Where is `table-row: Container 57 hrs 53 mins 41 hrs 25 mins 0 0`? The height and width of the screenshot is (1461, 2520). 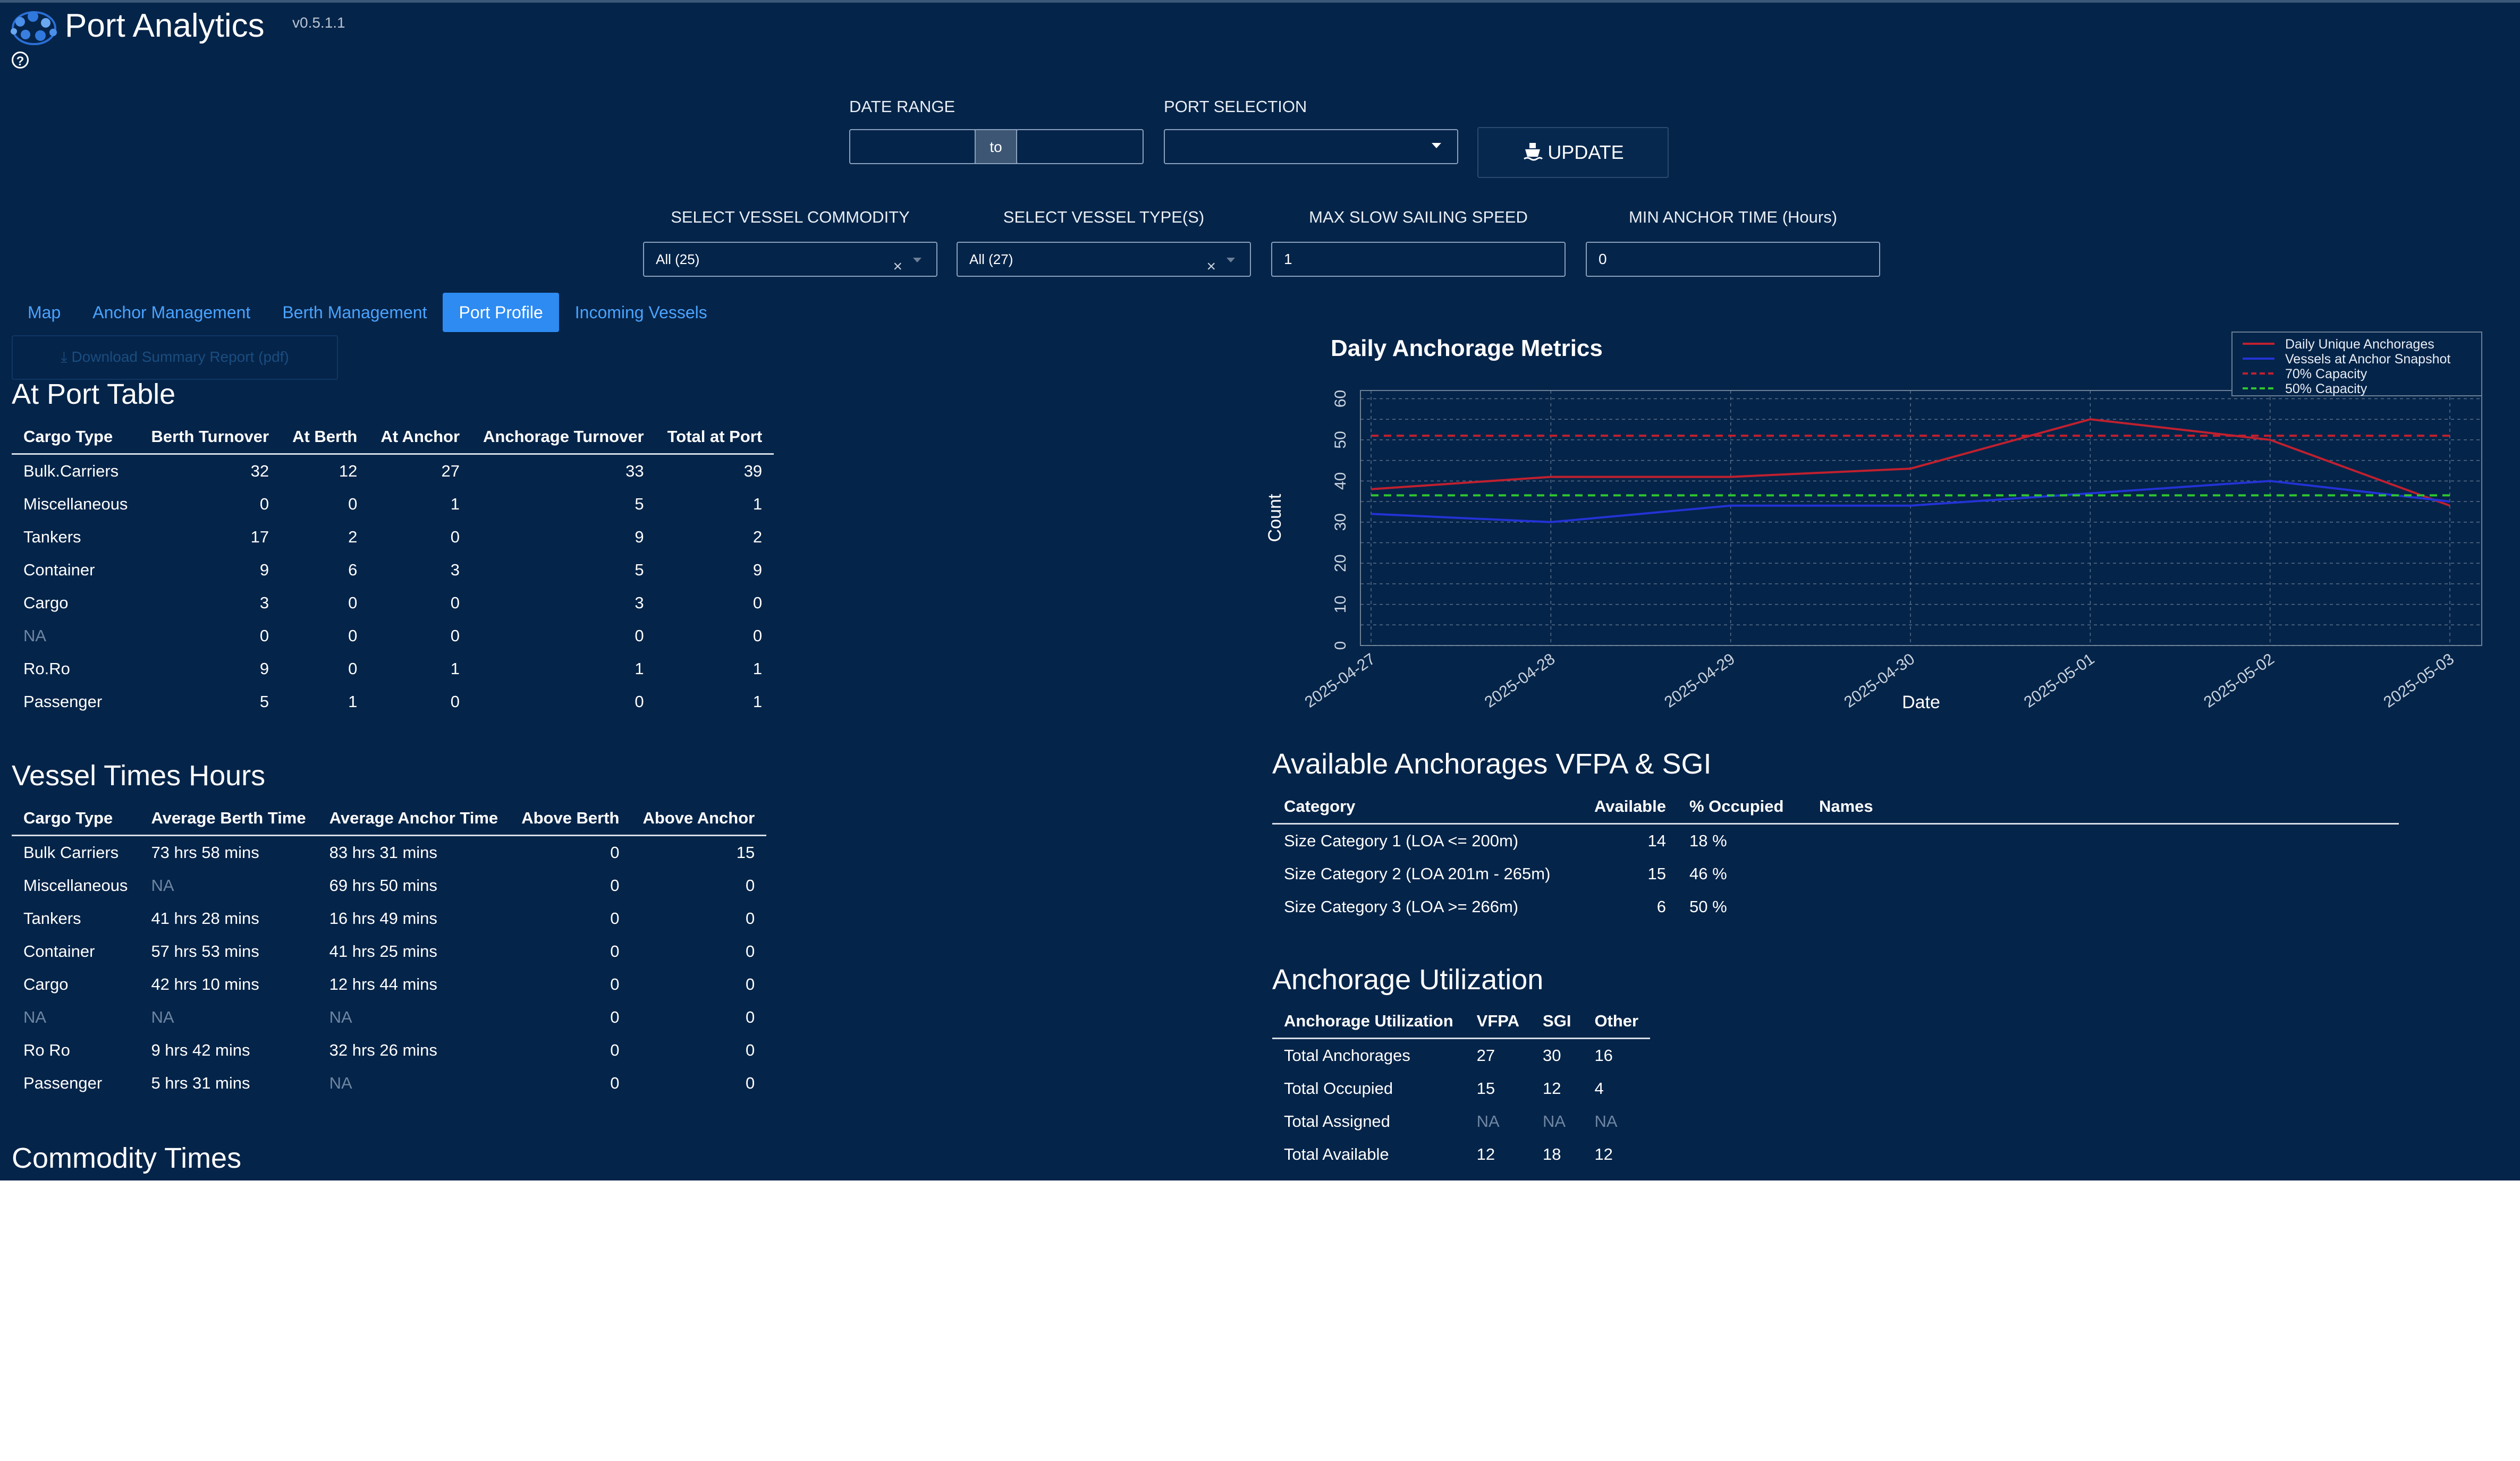 table-row: Container 57 hrs 53 mins 41 hrs 25 mins 0 0 is located at coordinates (389, 951).